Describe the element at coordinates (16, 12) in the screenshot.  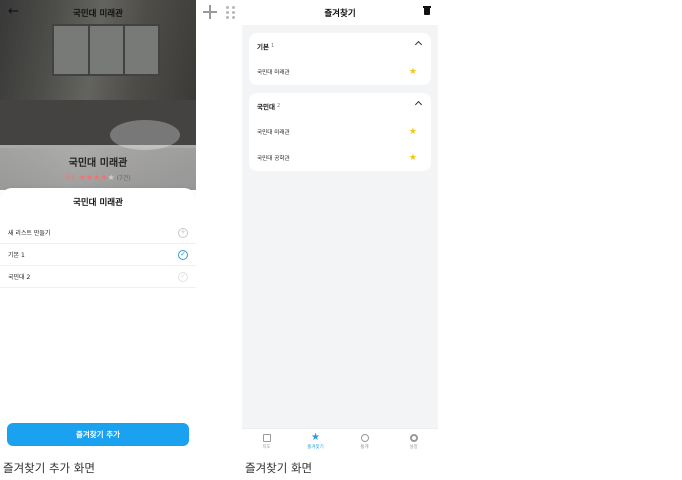
I see `arrow-left-icon: ←` at that location.